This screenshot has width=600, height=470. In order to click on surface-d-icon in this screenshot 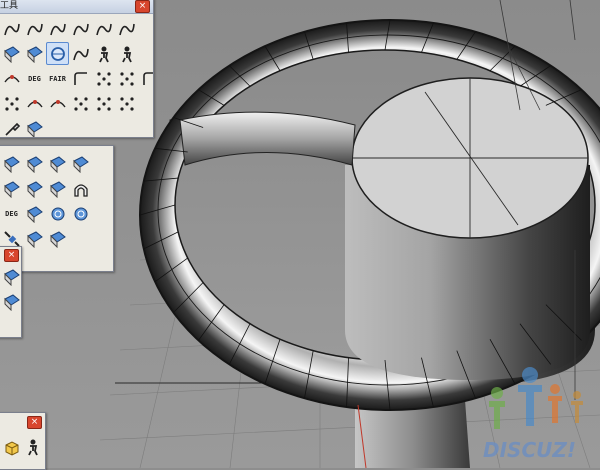, I will do `click(80, 164)`.